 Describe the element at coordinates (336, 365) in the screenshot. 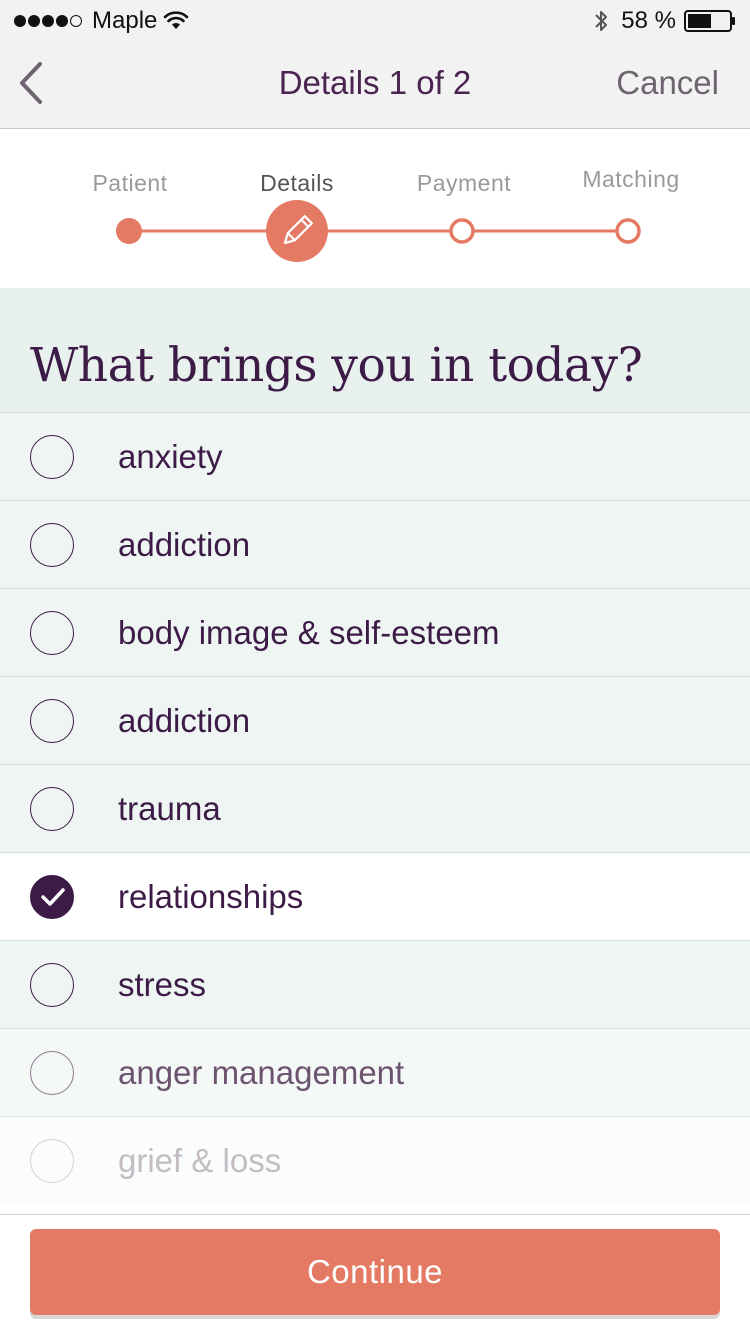

I see `question-title: What brings you in today?` at that location.